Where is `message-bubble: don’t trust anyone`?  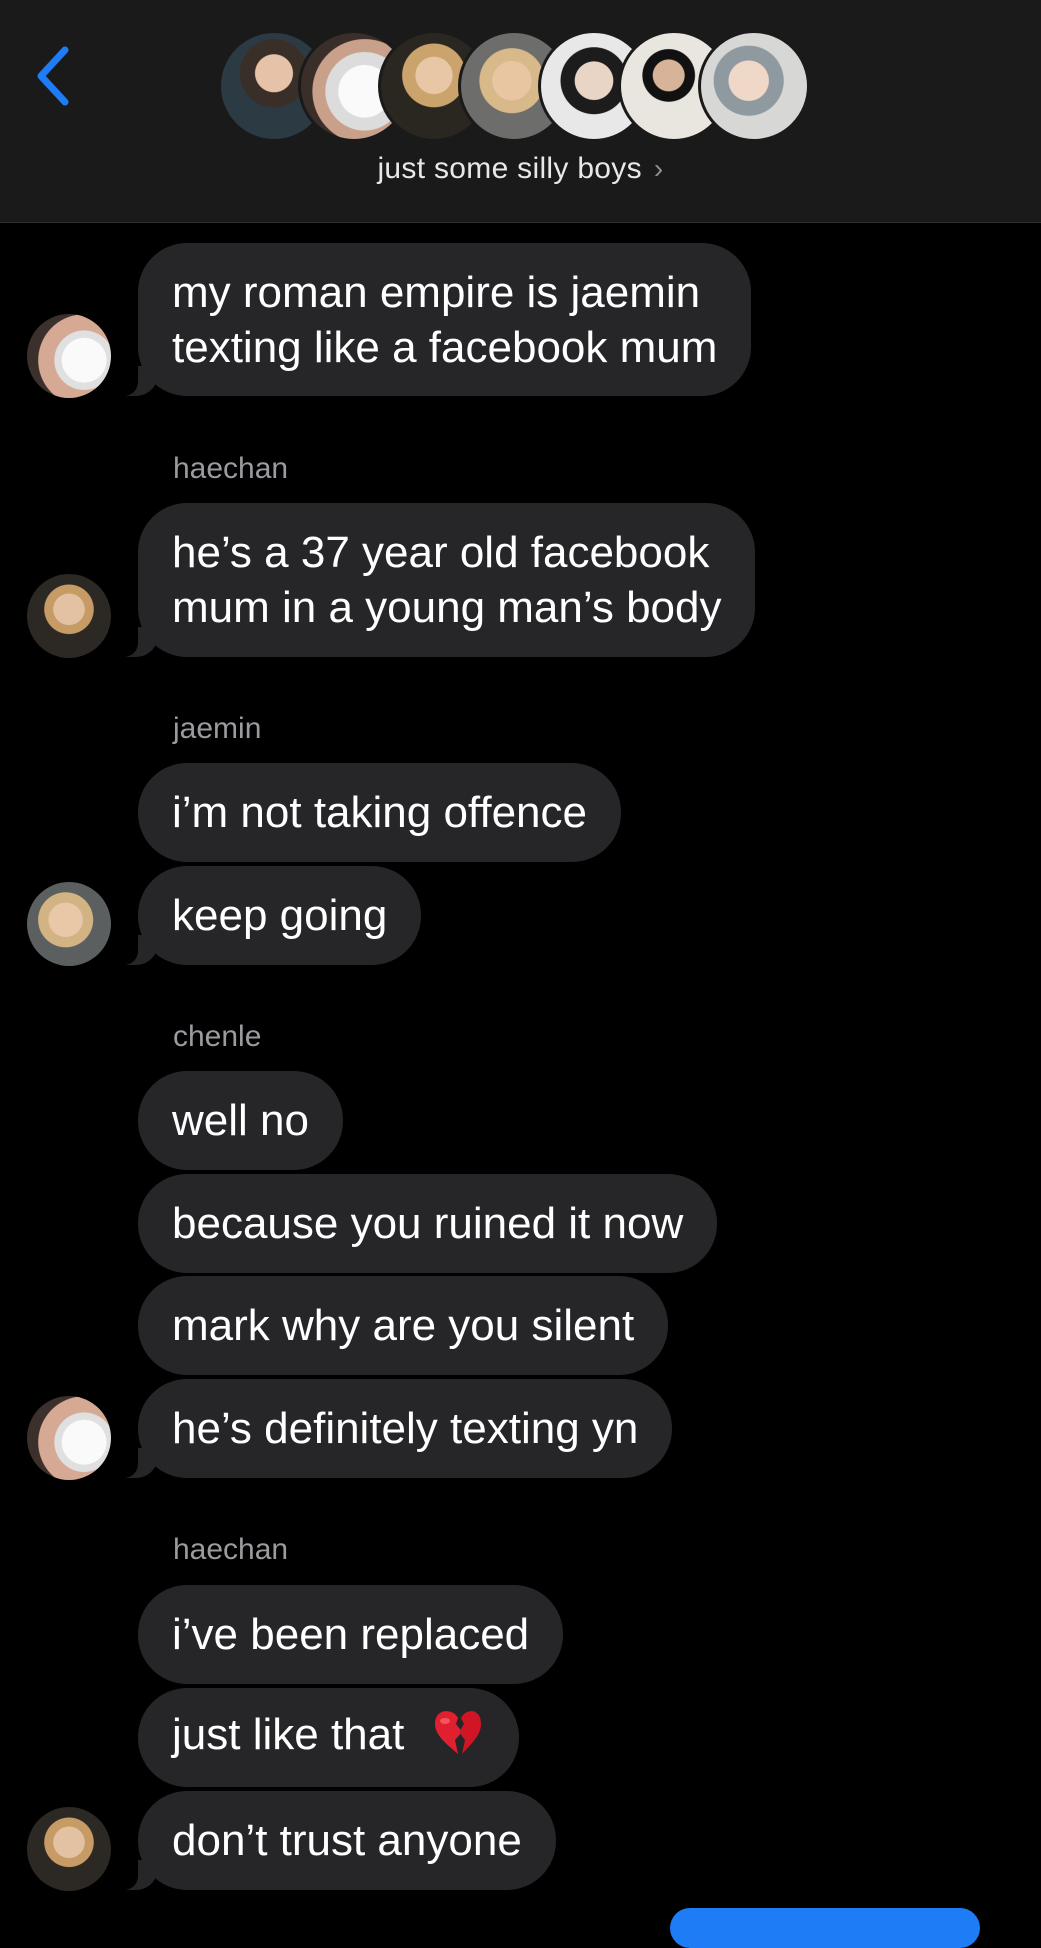 message-bubble: don’t trust anyone is located at coordinates (336, 1840).